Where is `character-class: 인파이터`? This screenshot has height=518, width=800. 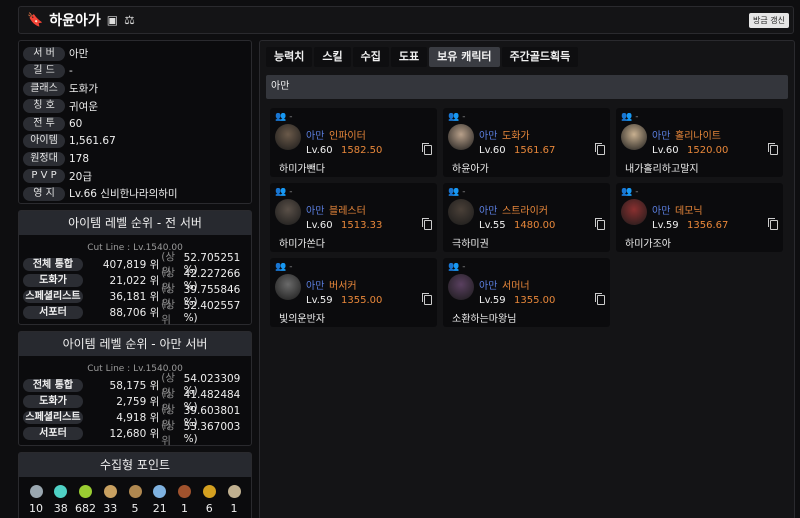 character-class: 인파이터 is located at coordinates (347, 136).